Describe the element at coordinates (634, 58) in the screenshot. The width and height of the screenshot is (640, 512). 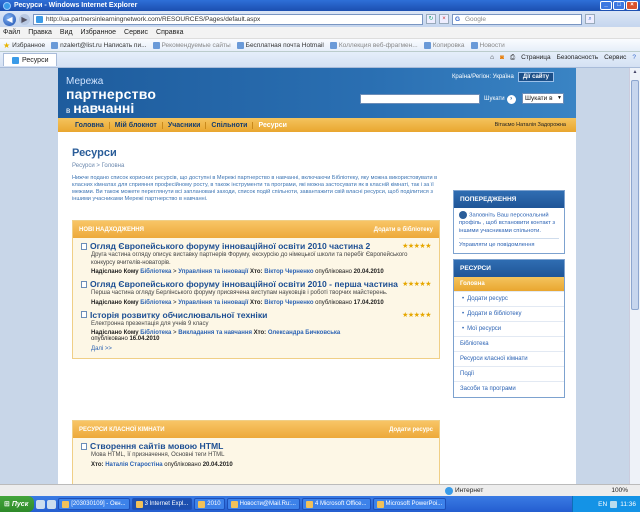
I see `help-icon: ?` at that location.